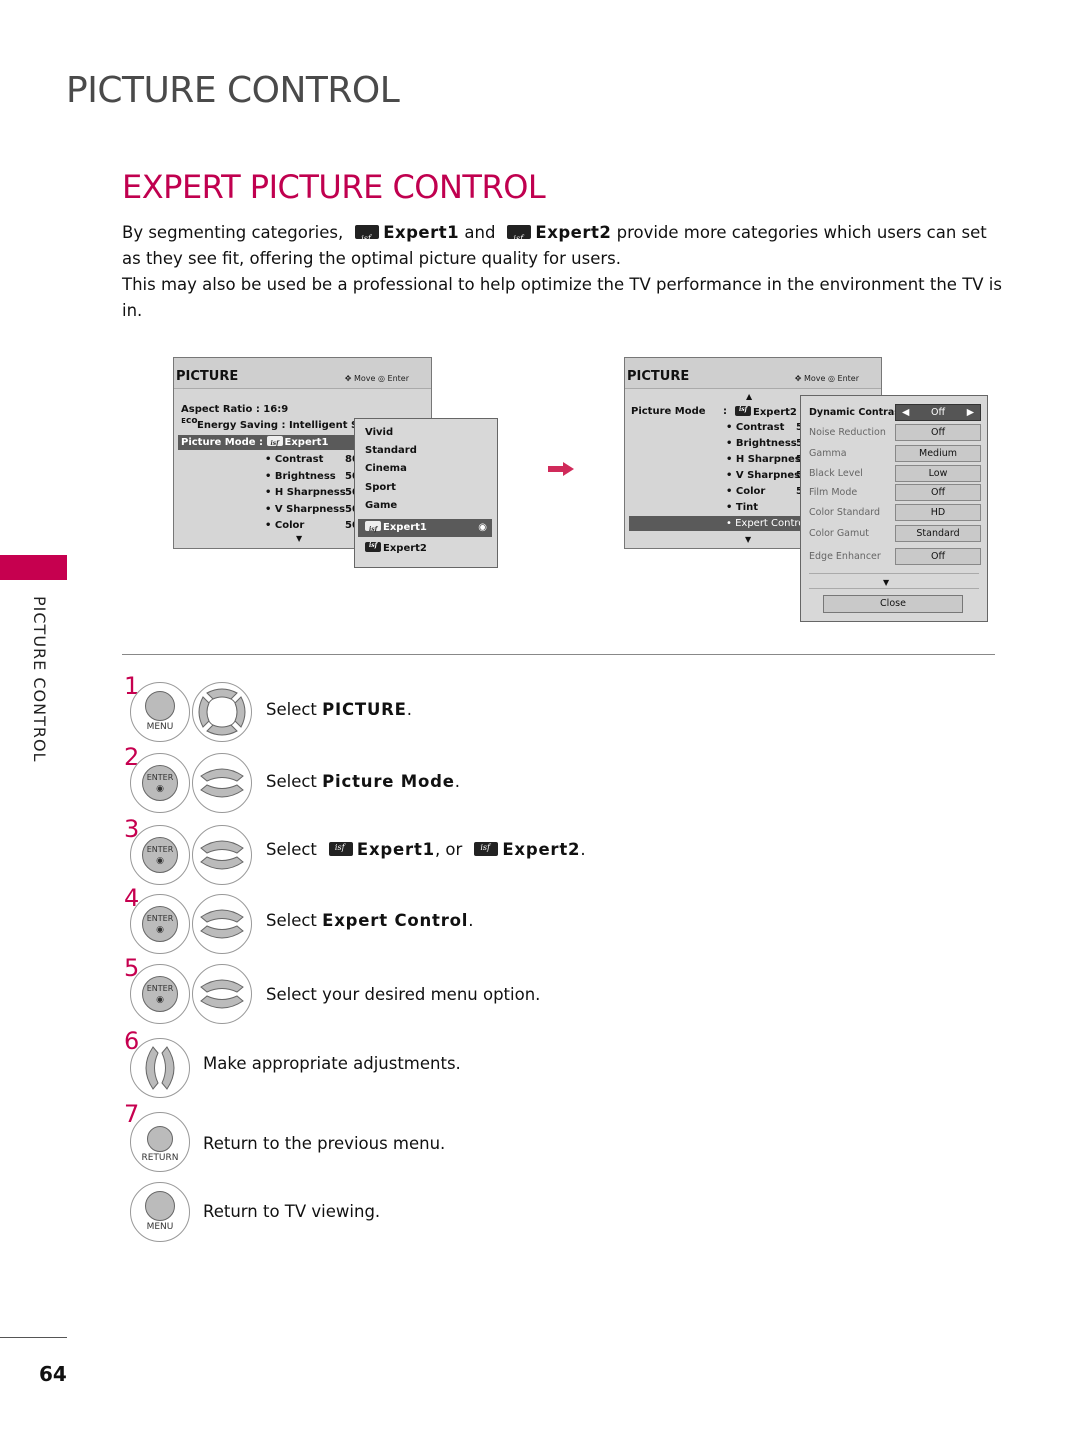 This screenshot has width=1080, height=1439. Describe the element at coordinates (312, 459) in the screenshot. I see `menu-row-contrast: • Contrast 80` at that location.